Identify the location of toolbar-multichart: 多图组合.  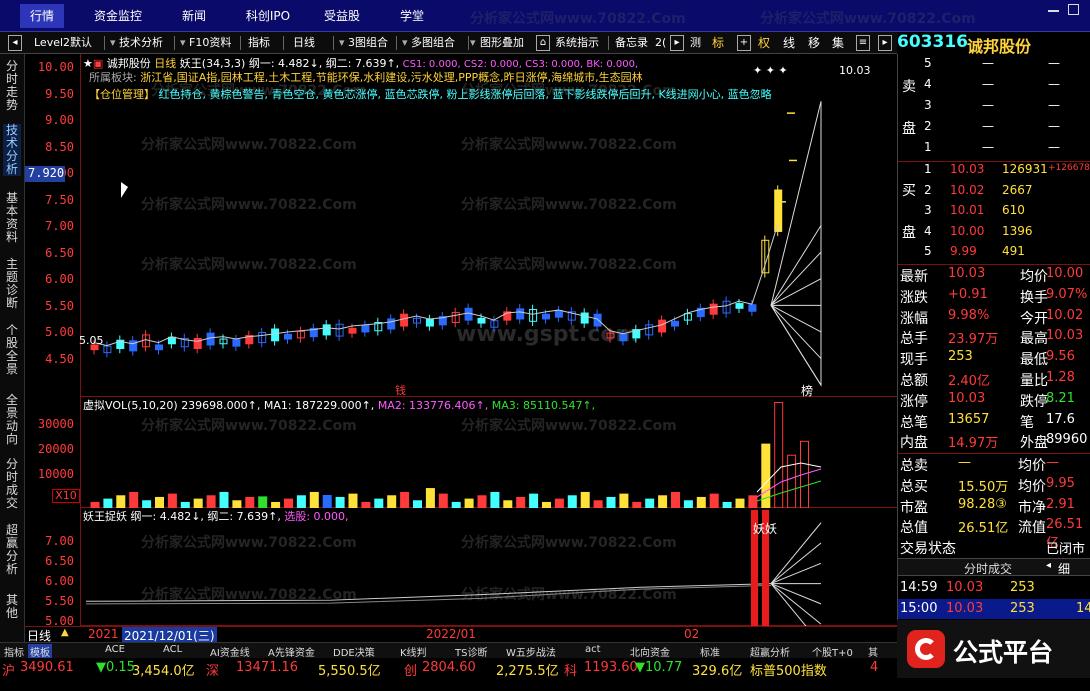
(433, 43).